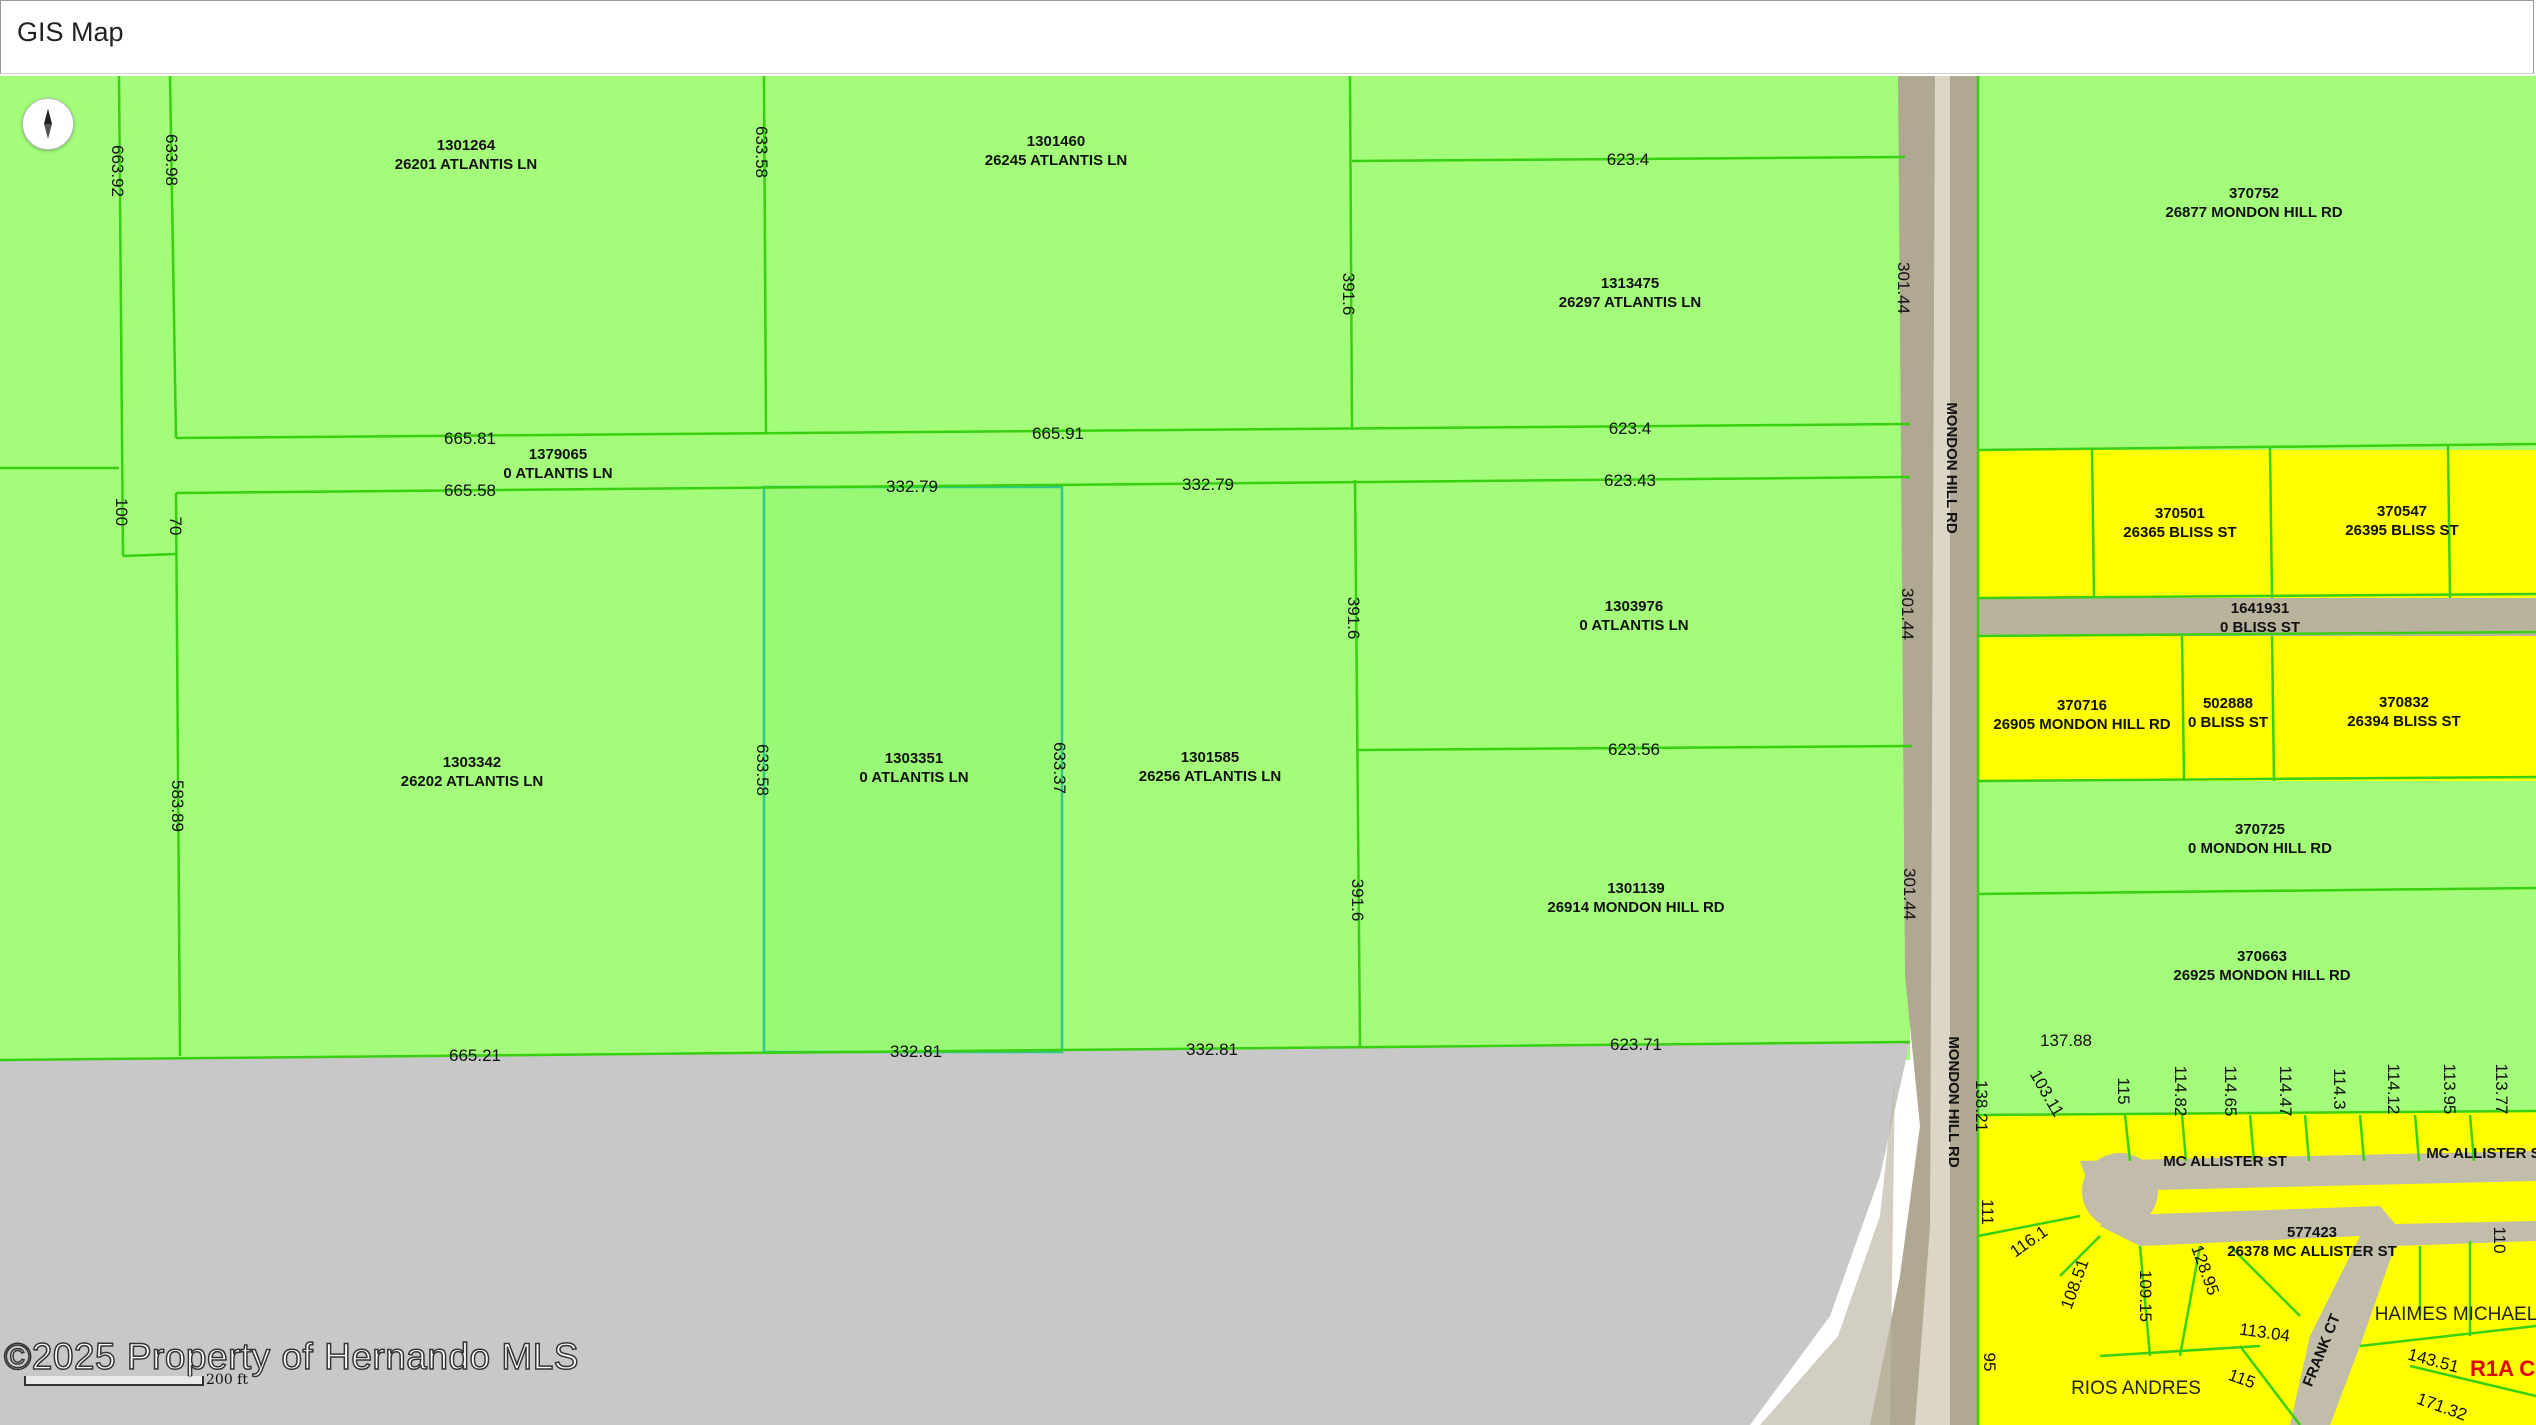 The image size is (2536, 1425). I want to click on parcel-address: 26201 ATLANTIS LN, so click(466, 164).